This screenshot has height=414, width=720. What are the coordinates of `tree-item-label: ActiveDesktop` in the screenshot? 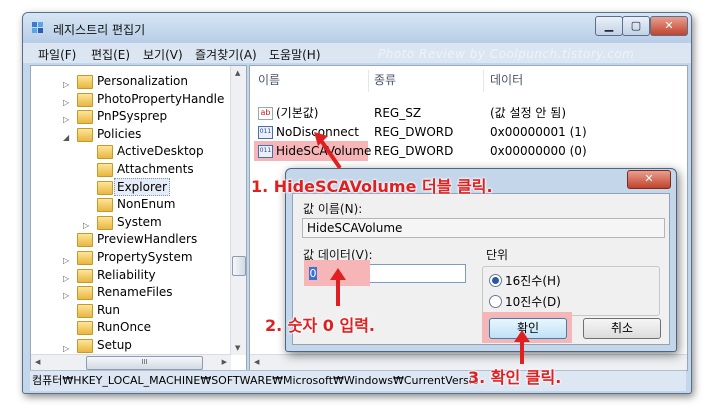 It's located at (160, 151).